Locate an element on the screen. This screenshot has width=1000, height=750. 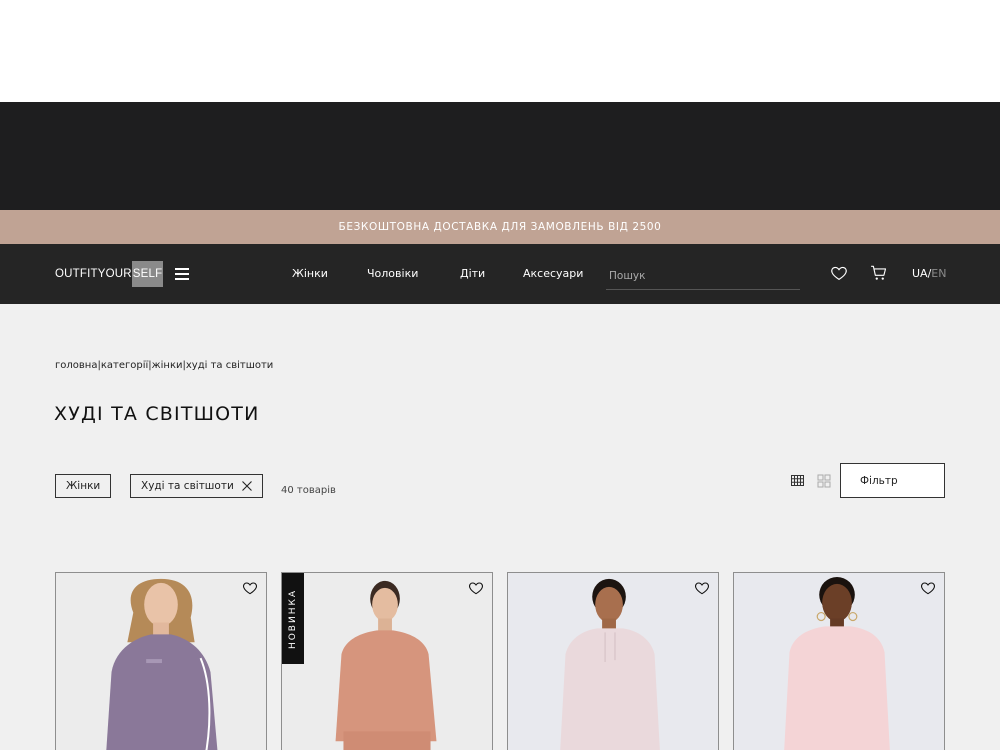
filter-button: Фільтр is located at coordinates (892, 480).